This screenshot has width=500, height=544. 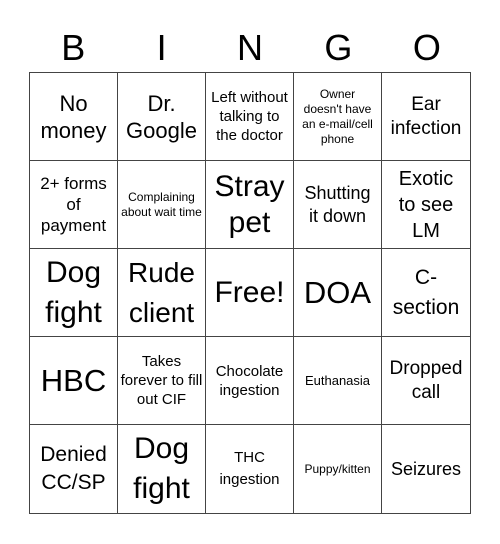 I want to click on bingo-cell: Euthanasia, so click(x=338, y=381).